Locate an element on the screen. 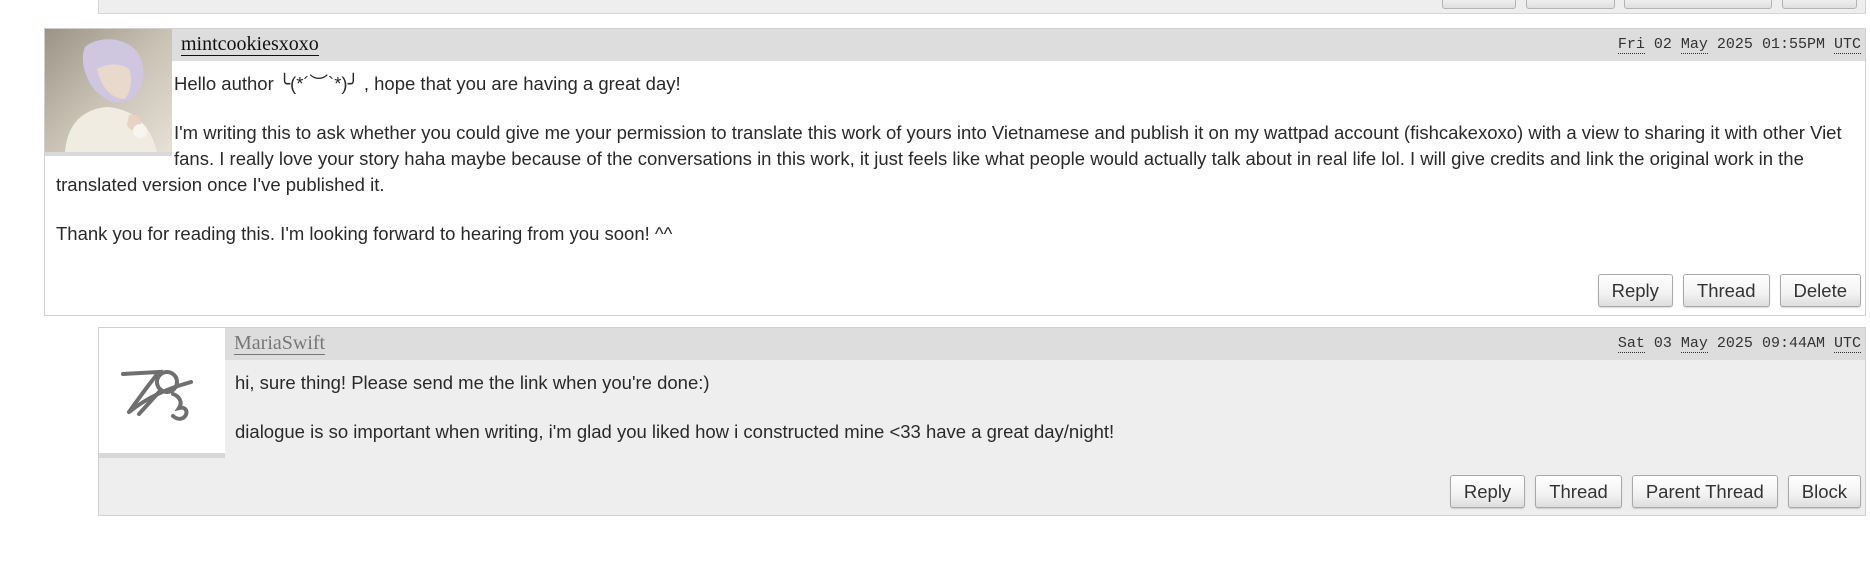  comment-actions: Reply Thread Parent Thread Block is located at coordinates (1655, 491).